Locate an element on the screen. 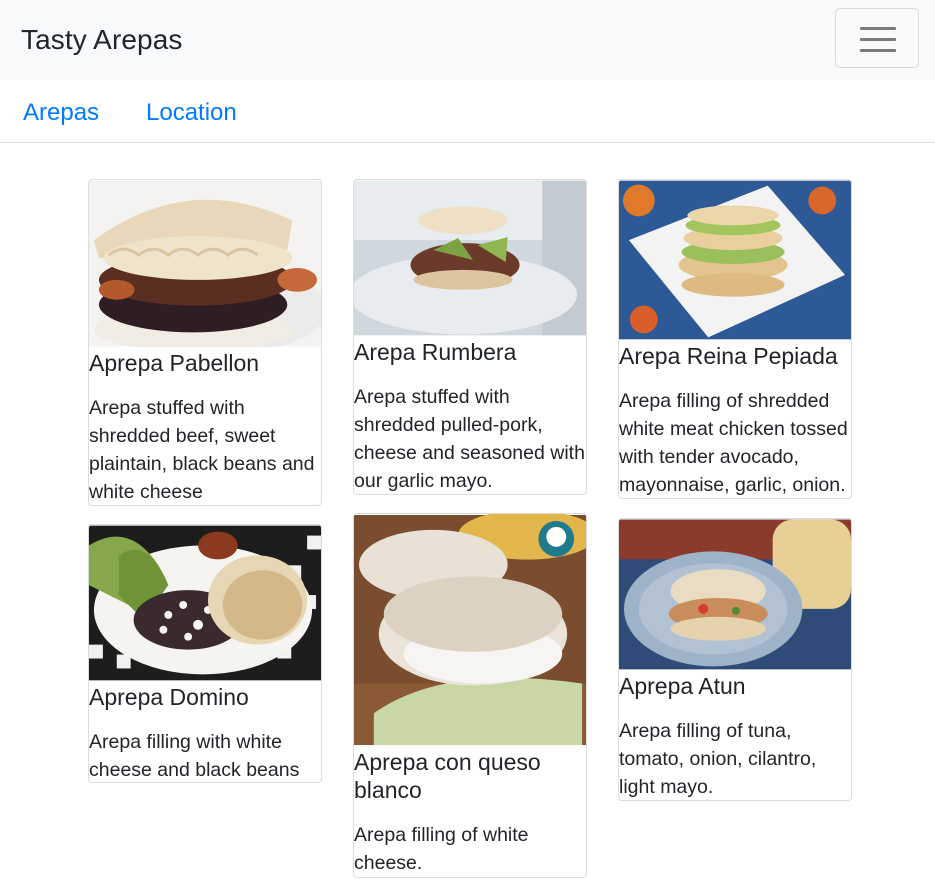 The image size is (935, 886). card-title: Aprepa Pabellon is located at coordinates (174, 363).